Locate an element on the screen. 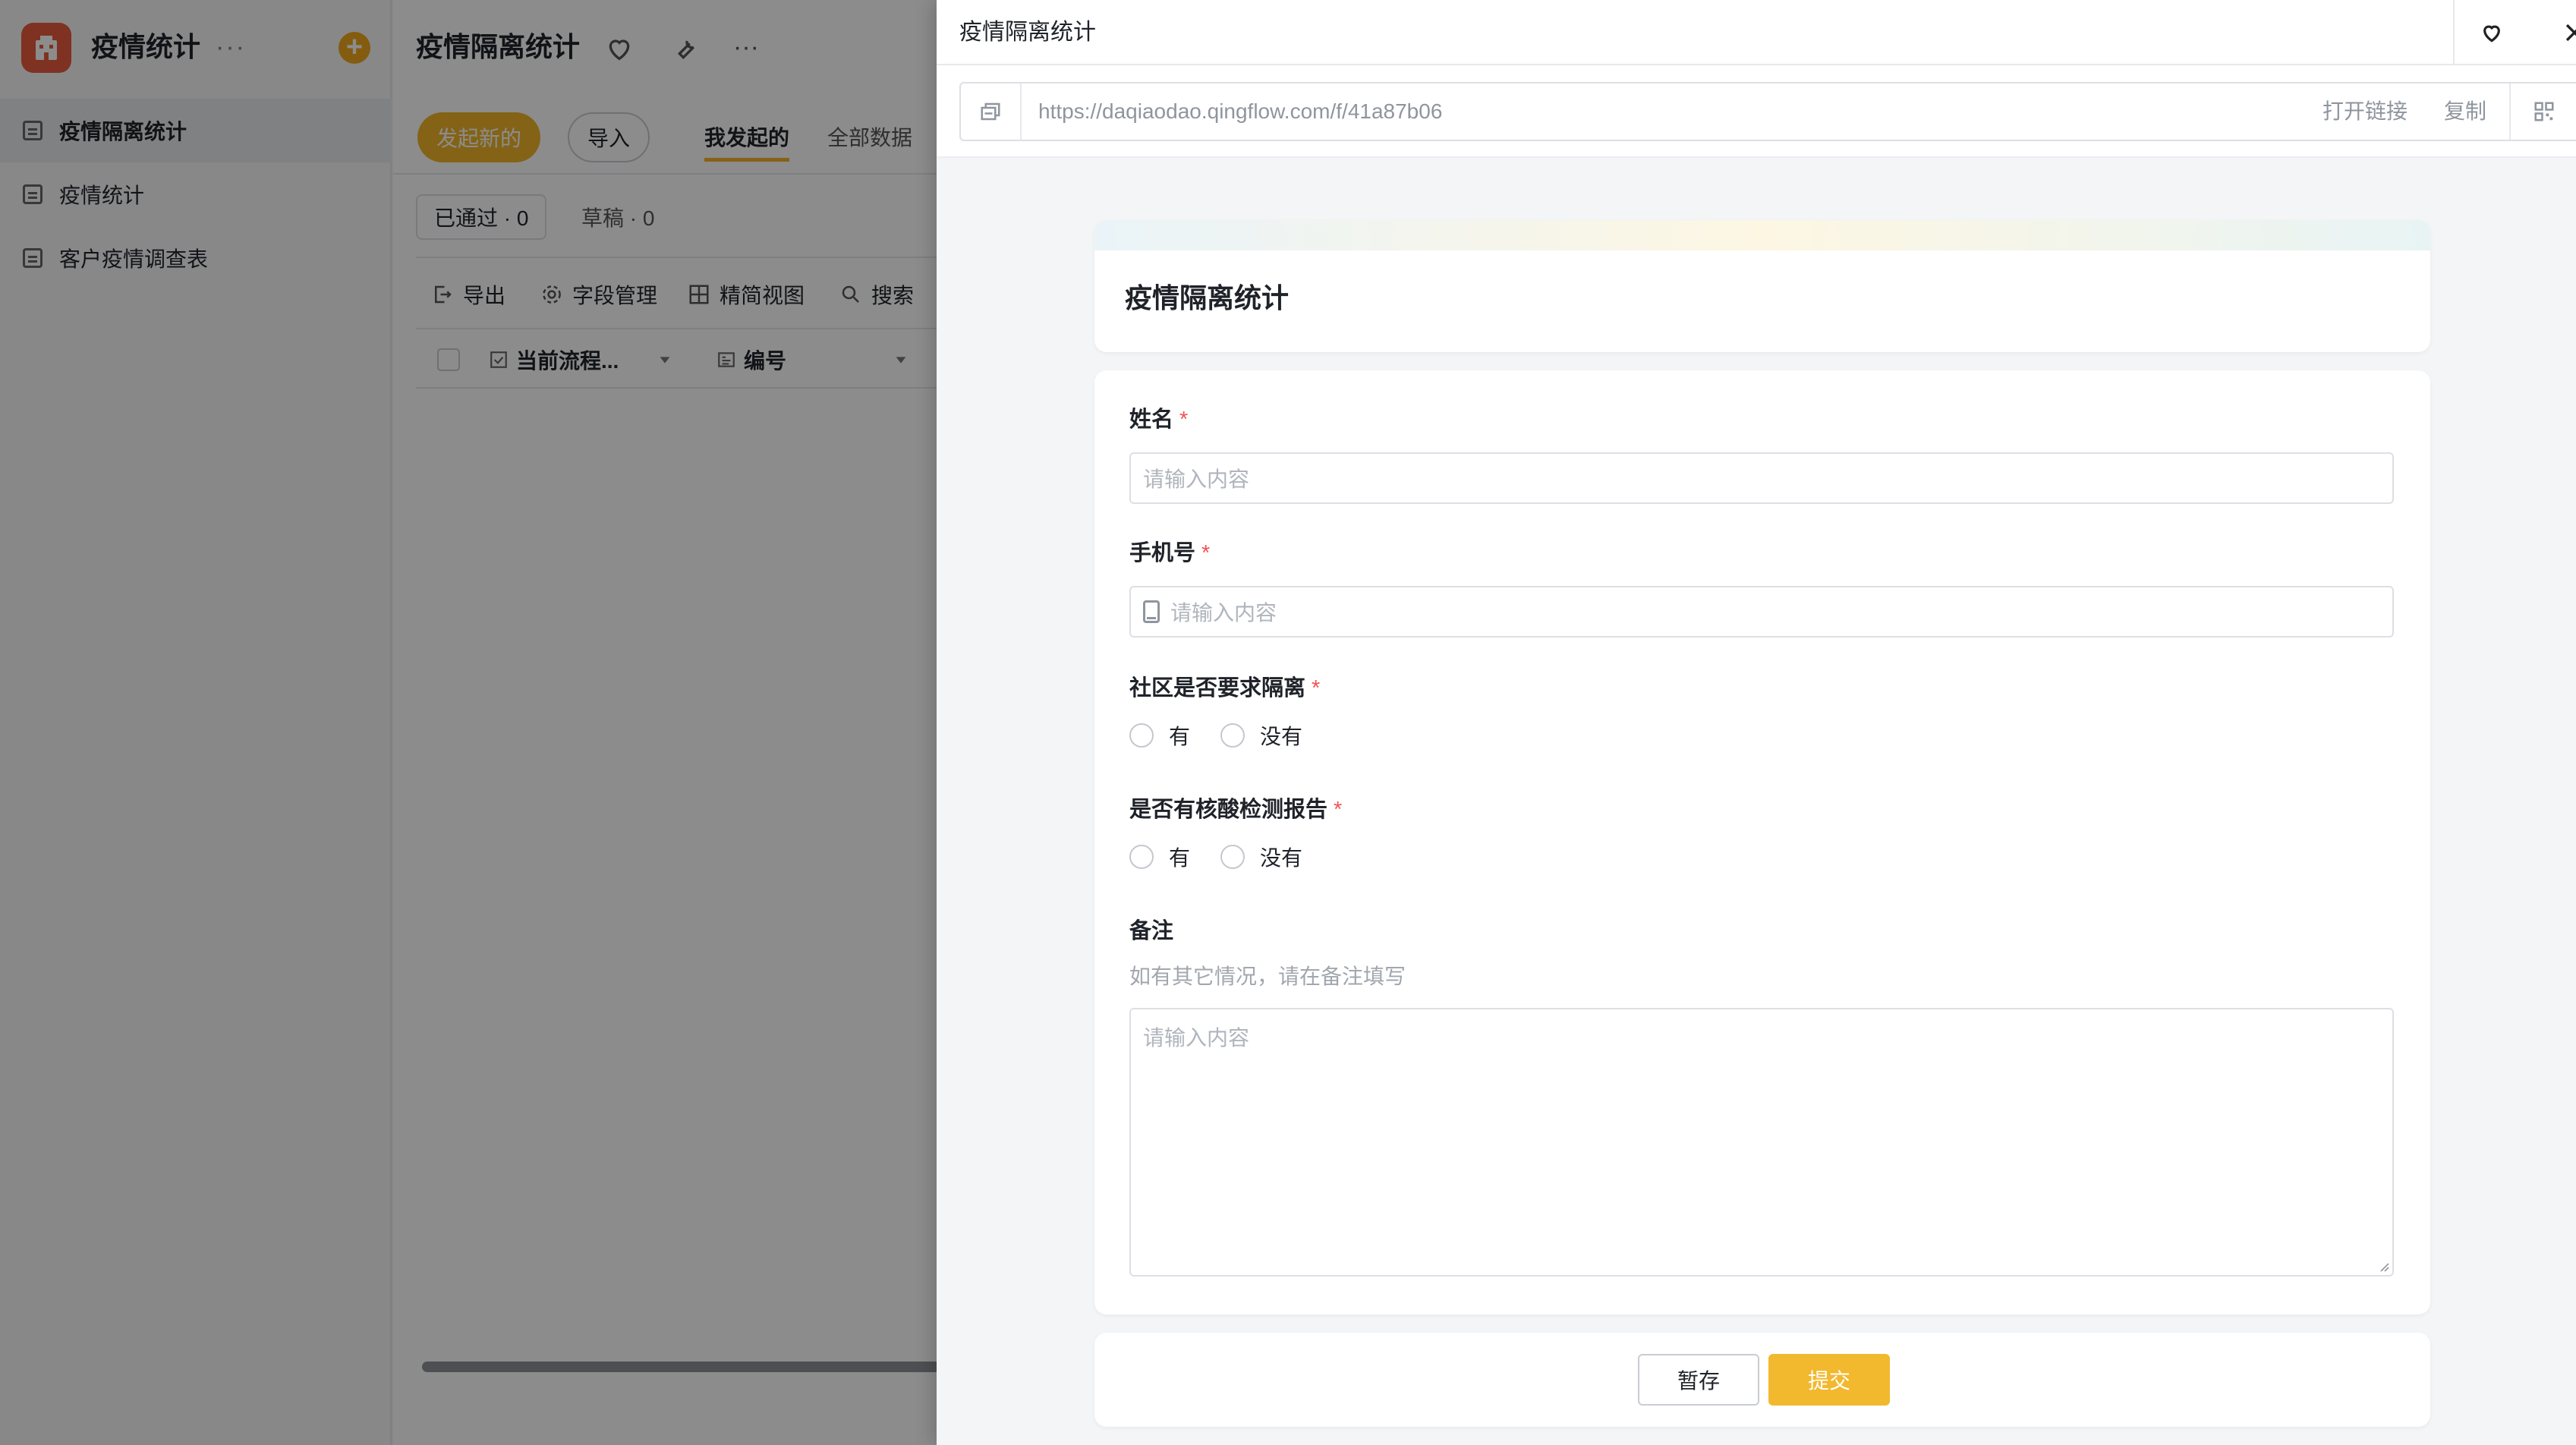 The image size is (2576, 1445). nucleic-field-label: 是否有核酸检测报告 * is located at coordinates (1235, 810).